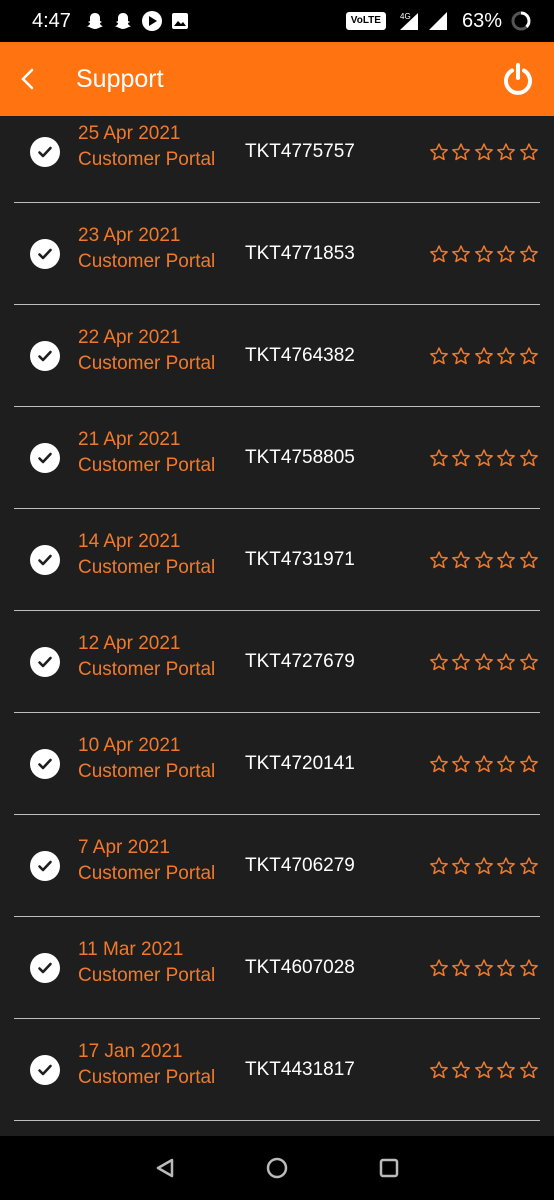 The height and width of the screenshot is (1200, 554). I want to click on back-arrow-icon, so click(27, 79).